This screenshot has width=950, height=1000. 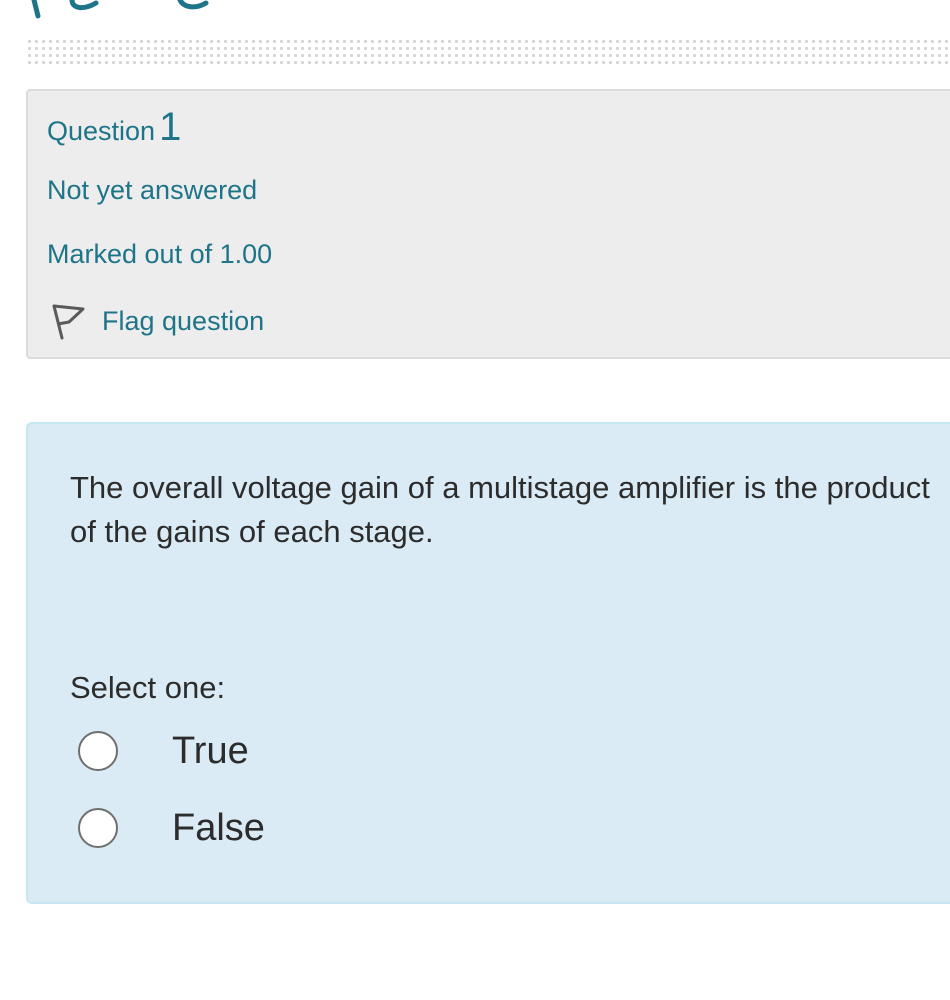 I want to click on answer-prompt: Select one:, so click(x=148, y=687).